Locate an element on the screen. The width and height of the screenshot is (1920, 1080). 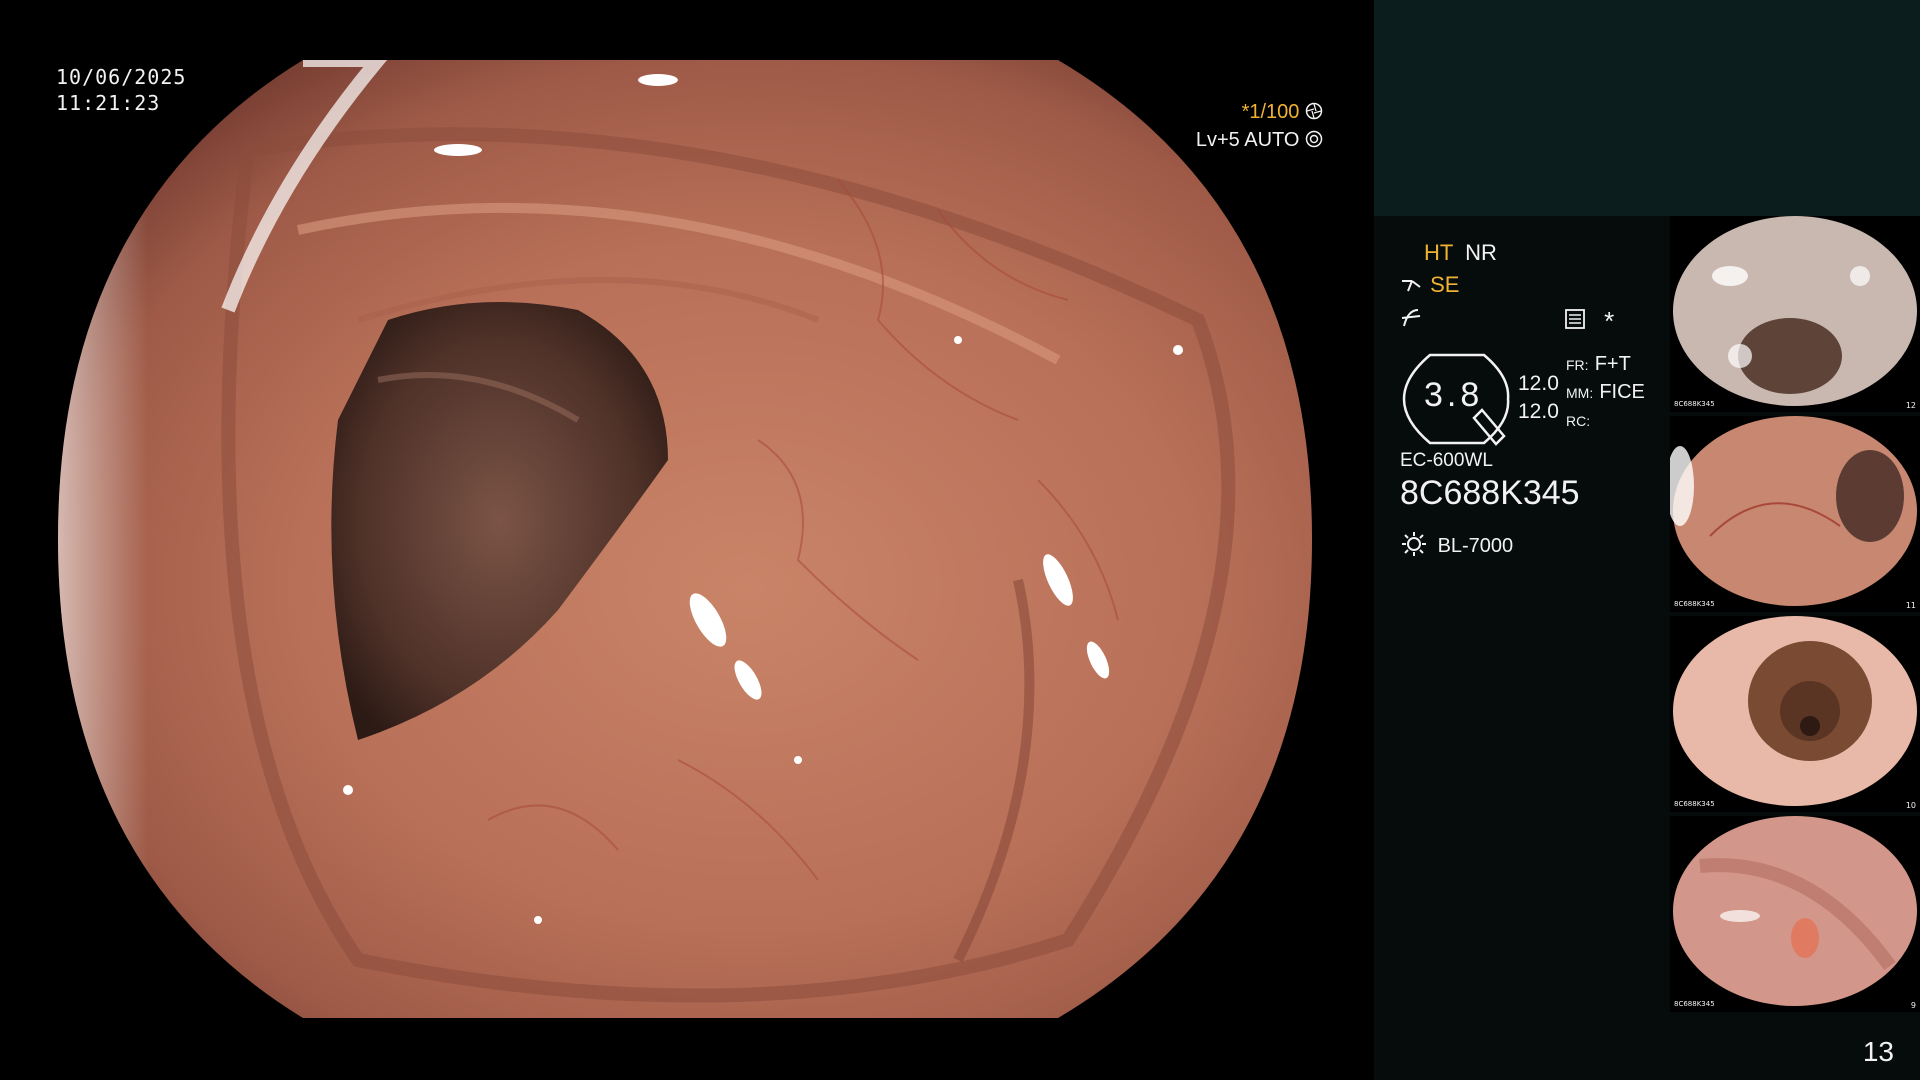
sidebar-header-area is located at coordinates (1647, 108).